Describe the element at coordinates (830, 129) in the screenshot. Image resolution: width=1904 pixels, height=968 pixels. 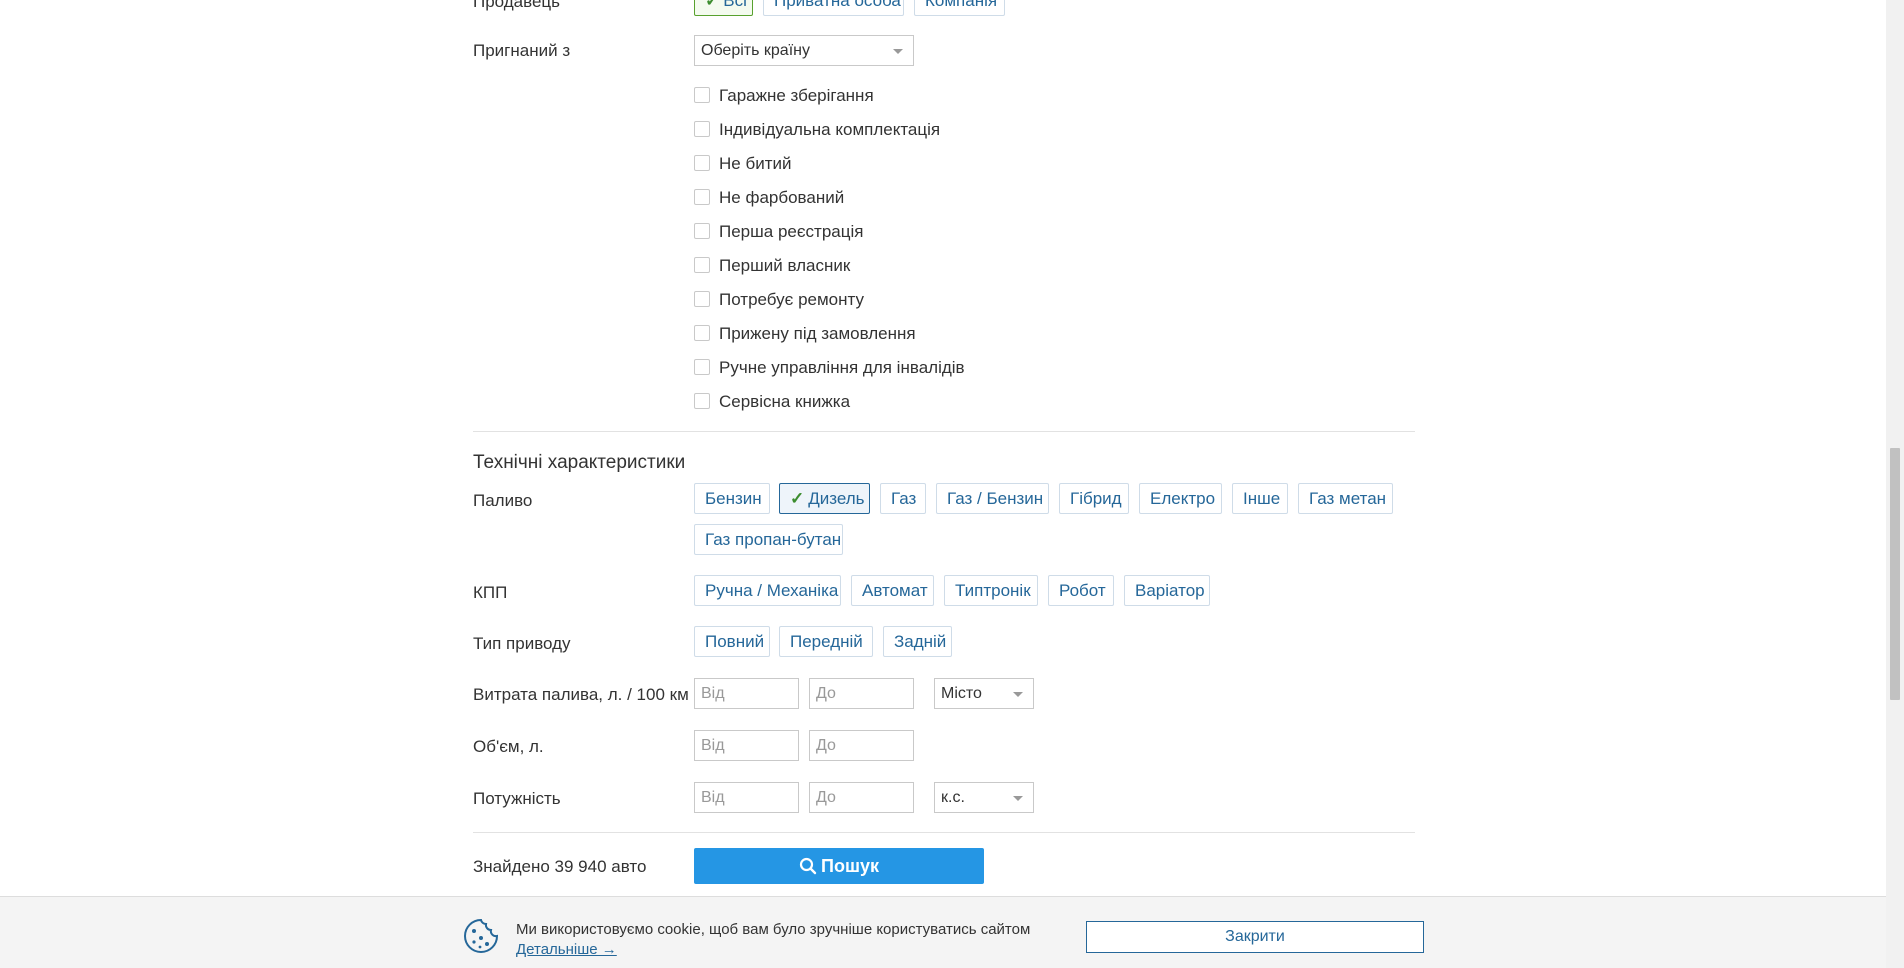
I see `checkbox-label: Індивідуальна комплектація` at that location.